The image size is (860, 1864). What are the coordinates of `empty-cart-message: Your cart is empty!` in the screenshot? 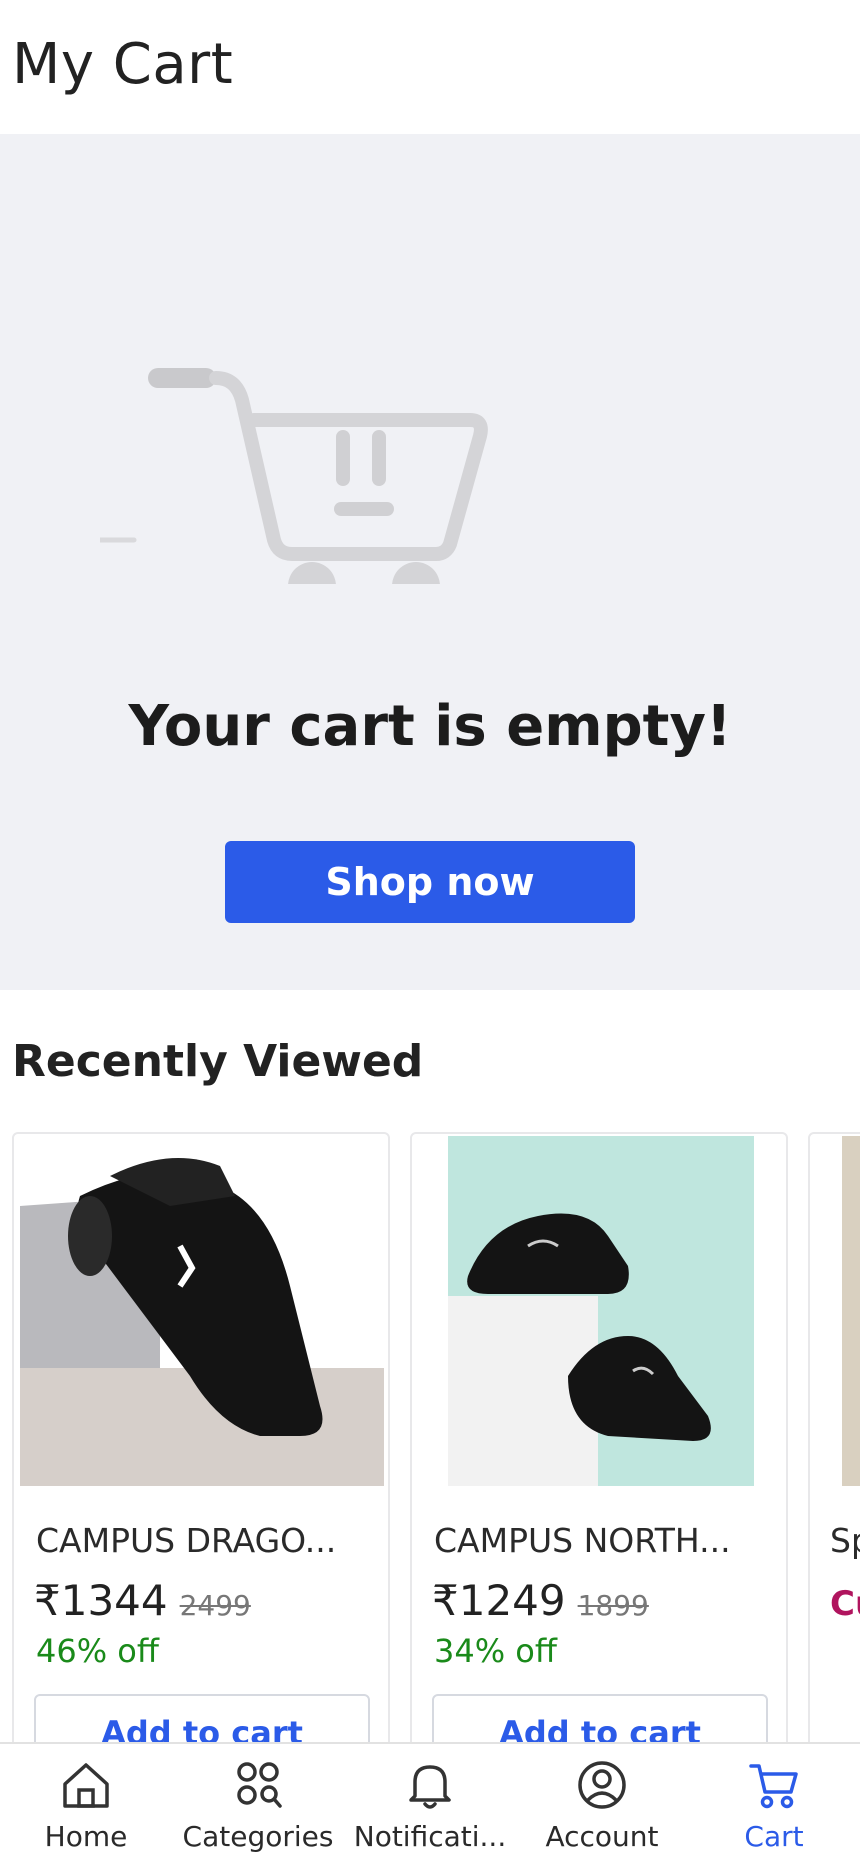 It's located at (430, 726).